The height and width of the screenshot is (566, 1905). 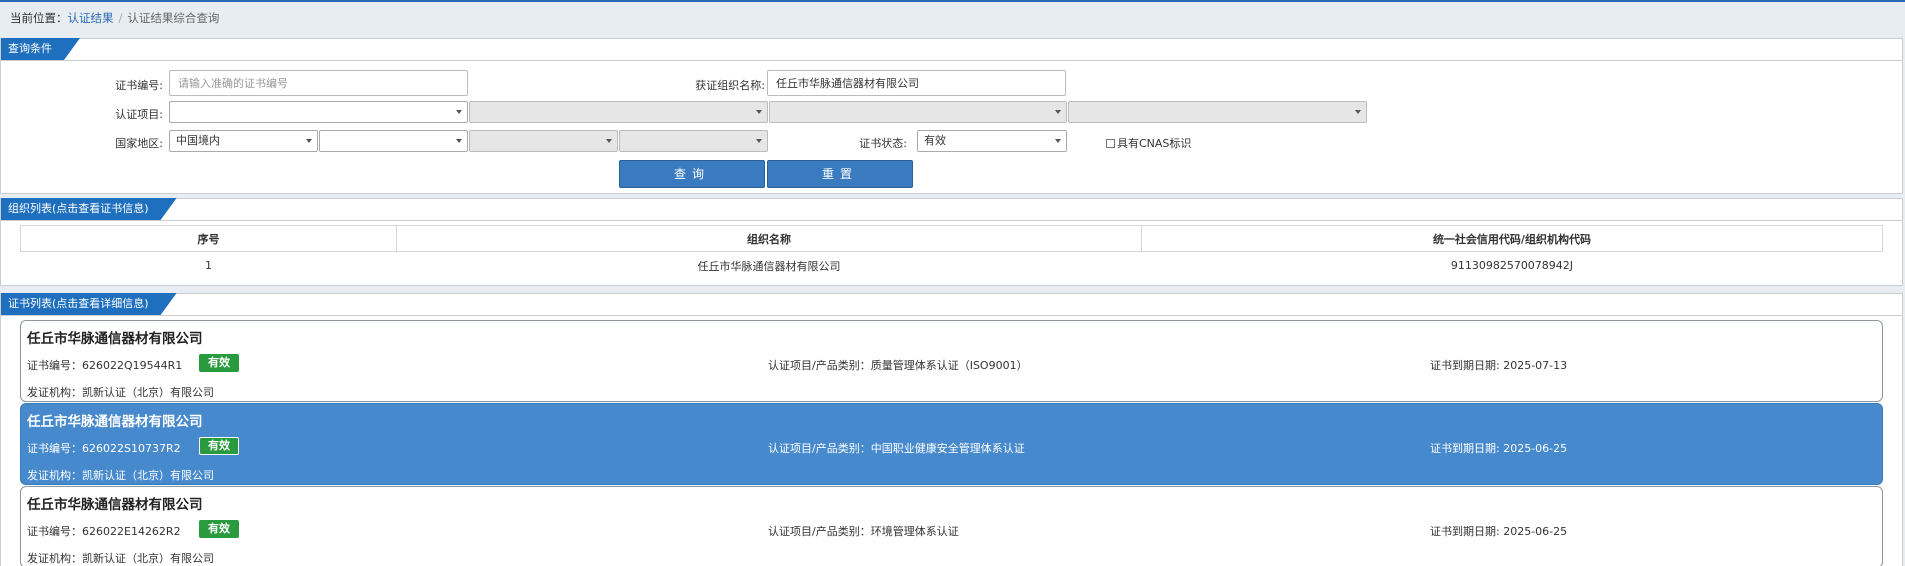 What do you see at coordinates (209, 266) in the screenshot?
I see `row-index: 1` at bounding box center [209, 266].